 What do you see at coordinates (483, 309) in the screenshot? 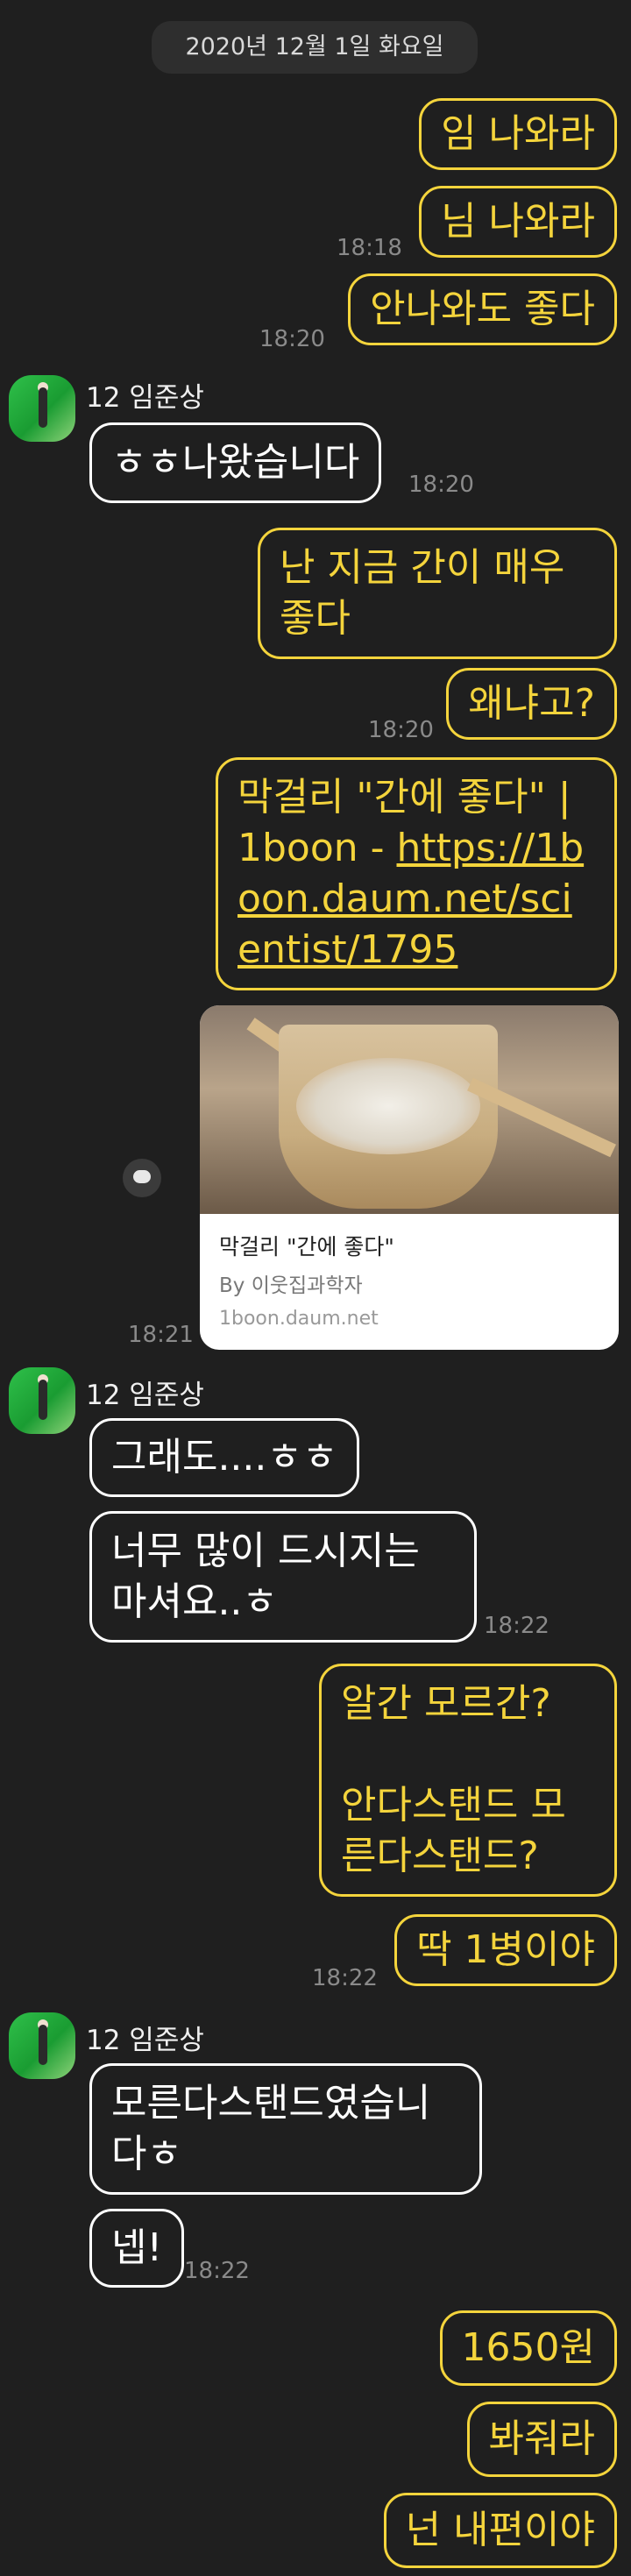
I see `my-message: 안나와도 좋다` at bounding box center [483, 309].